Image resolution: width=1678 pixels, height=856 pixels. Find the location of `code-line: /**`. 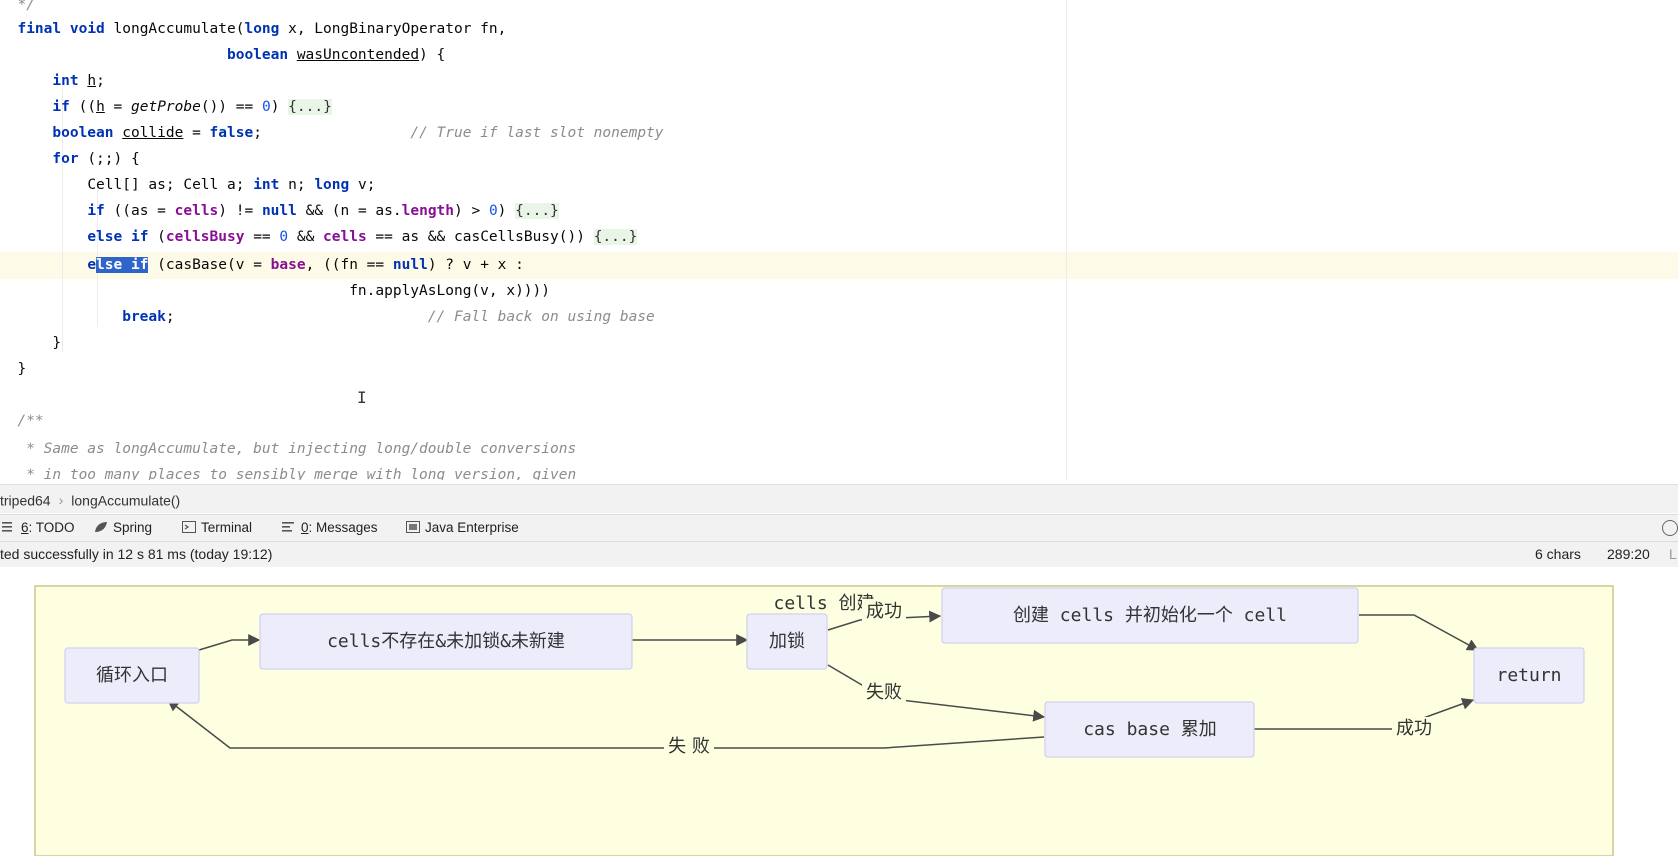

code-line: /** is located at coordinates (22, 421).